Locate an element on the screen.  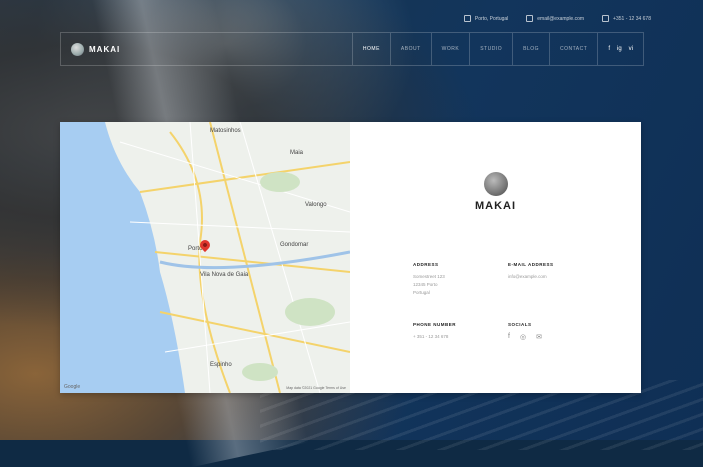
email-title: E-MAIL ADDRESS is located at coordinates (531, 264).